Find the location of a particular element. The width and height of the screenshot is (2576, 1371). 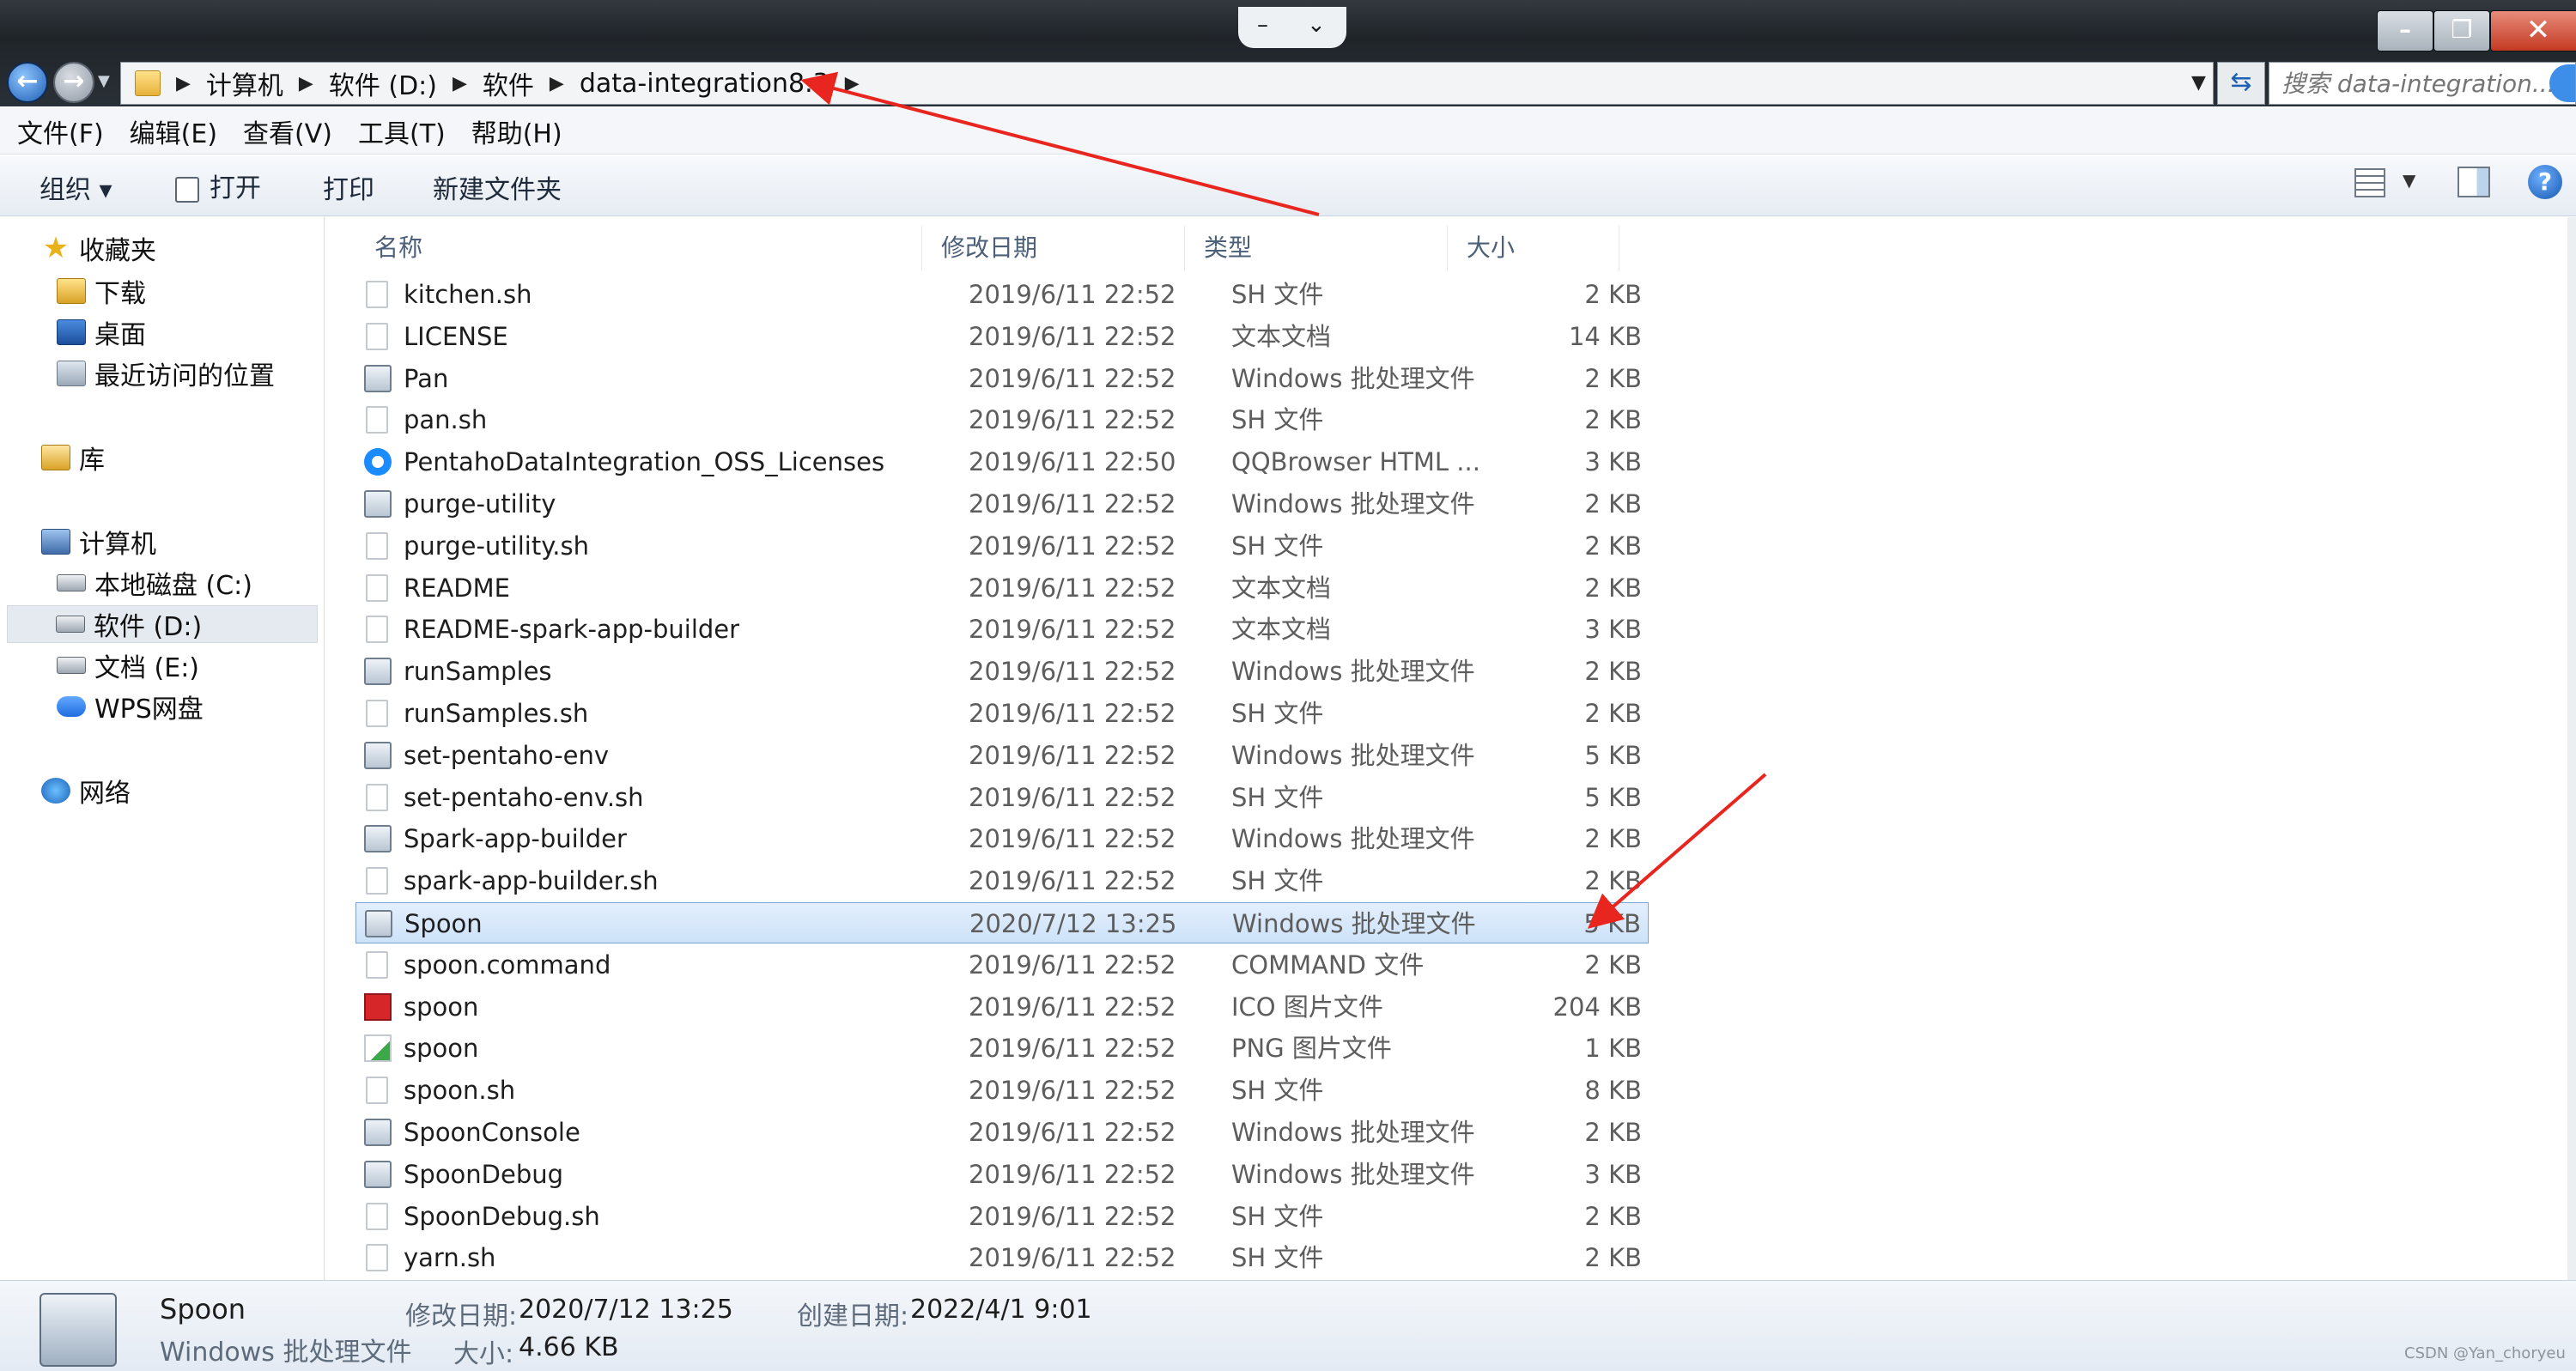

column-header-name: 名称 is located at coordinates (638, 248).